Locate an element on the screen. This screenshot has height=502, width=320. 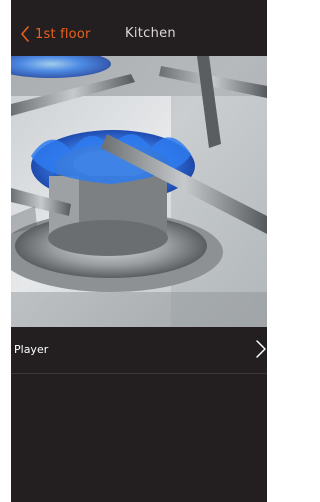
chevron-left-icon is located at coordinates (25, 34).